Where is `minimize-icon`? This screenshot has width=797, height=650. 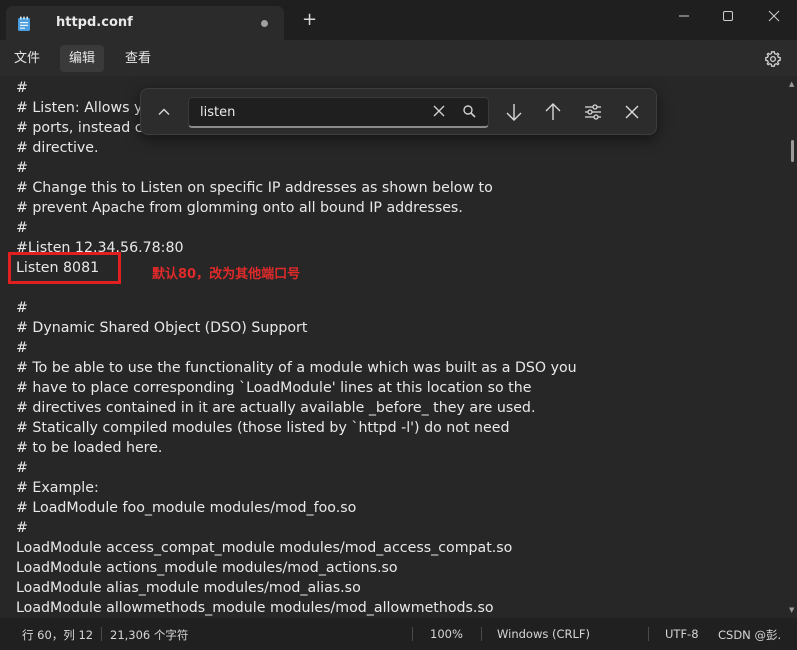
minimize-icon is located at coordinates (684, 16).